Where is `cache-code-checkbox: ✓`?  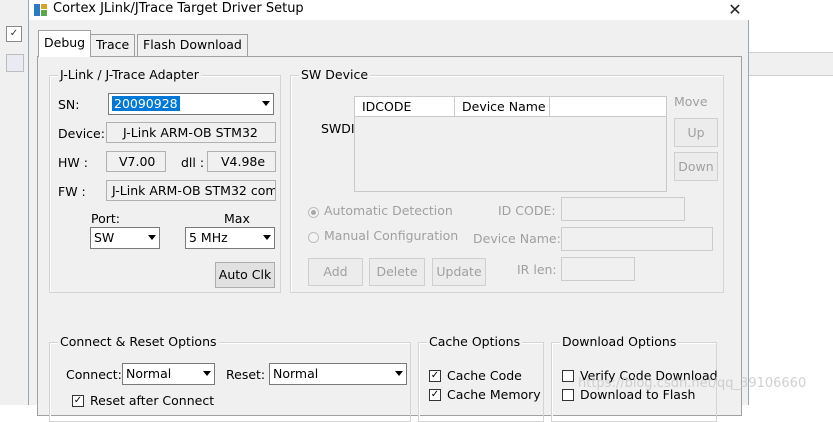
cache-code-checkbox: ✓ is located at coordinates (435, 376).